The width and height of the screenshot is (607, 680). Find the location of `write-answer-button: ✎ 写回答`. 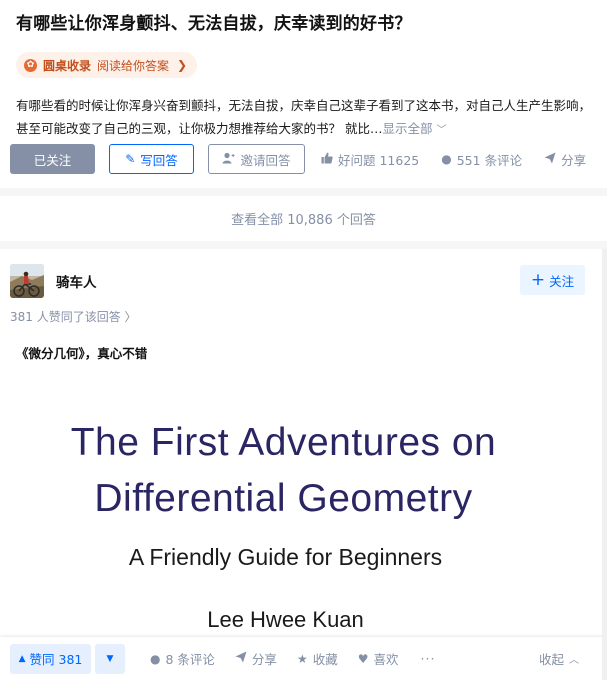

write-answer-button: ✎ 写回答 is located at coordinates (151, 159).